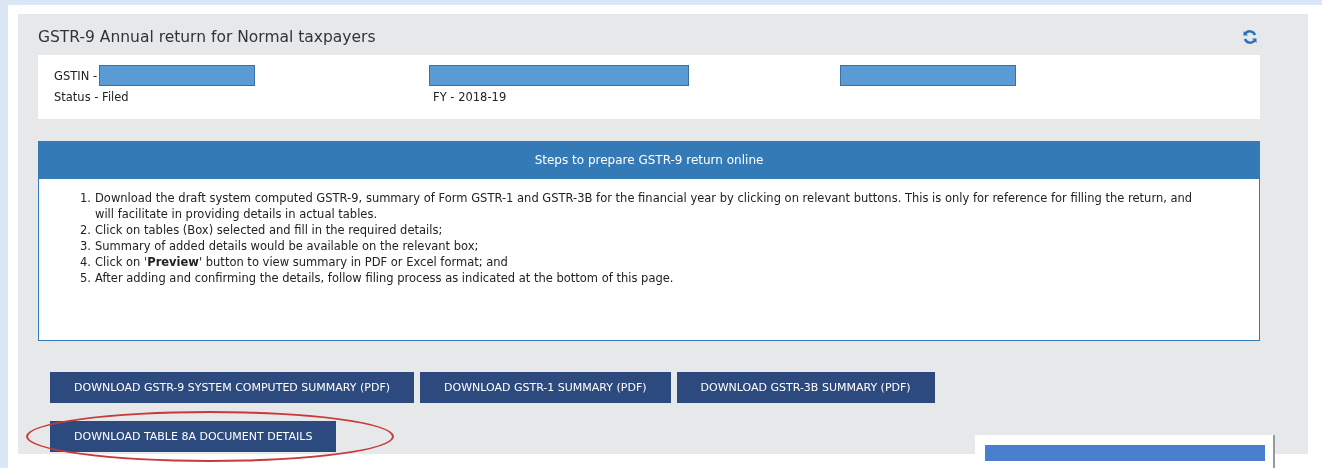 This screenshot has height=468, width=1322. Describe the element at coordinates (269, 230) in the screenshot. I see `step-text: Click on tables (Box) selected and fill in the required details;` at that location.